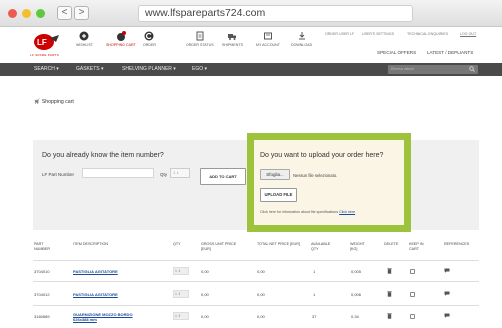 This screenshot has width=502, height=328. Describe the element at coordinates (200, 45) in the screenshot. I see `order-status-label: ORDER STATUS` at that location.